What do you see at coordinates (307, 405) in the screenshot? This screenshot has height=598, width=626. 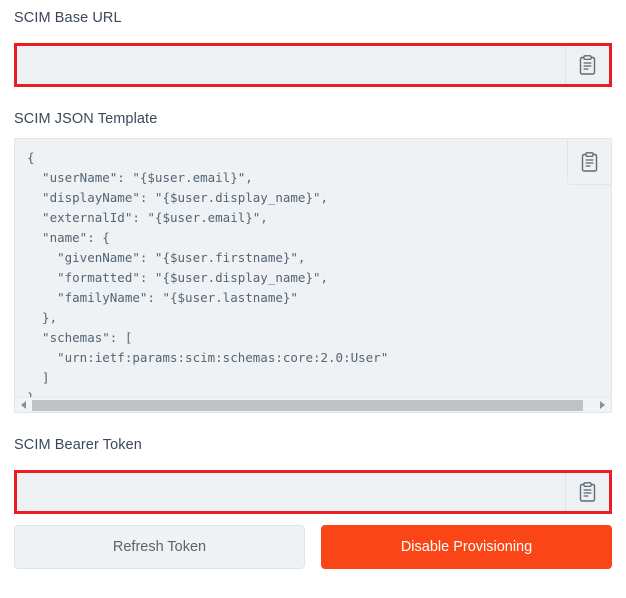 I see `scrollbar-thumb` at bounding box center [307, 405].